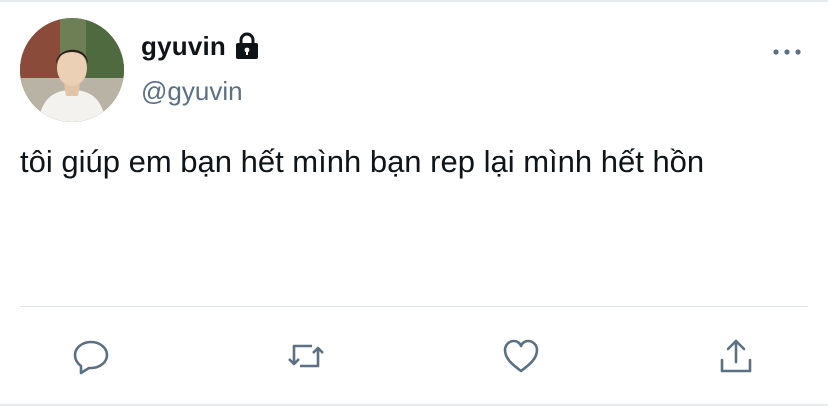 The height and width of the screenshot is (410, 828). Describe the element at coordinates (787, 52) in the screenshot. I see `more-icon` at that location.